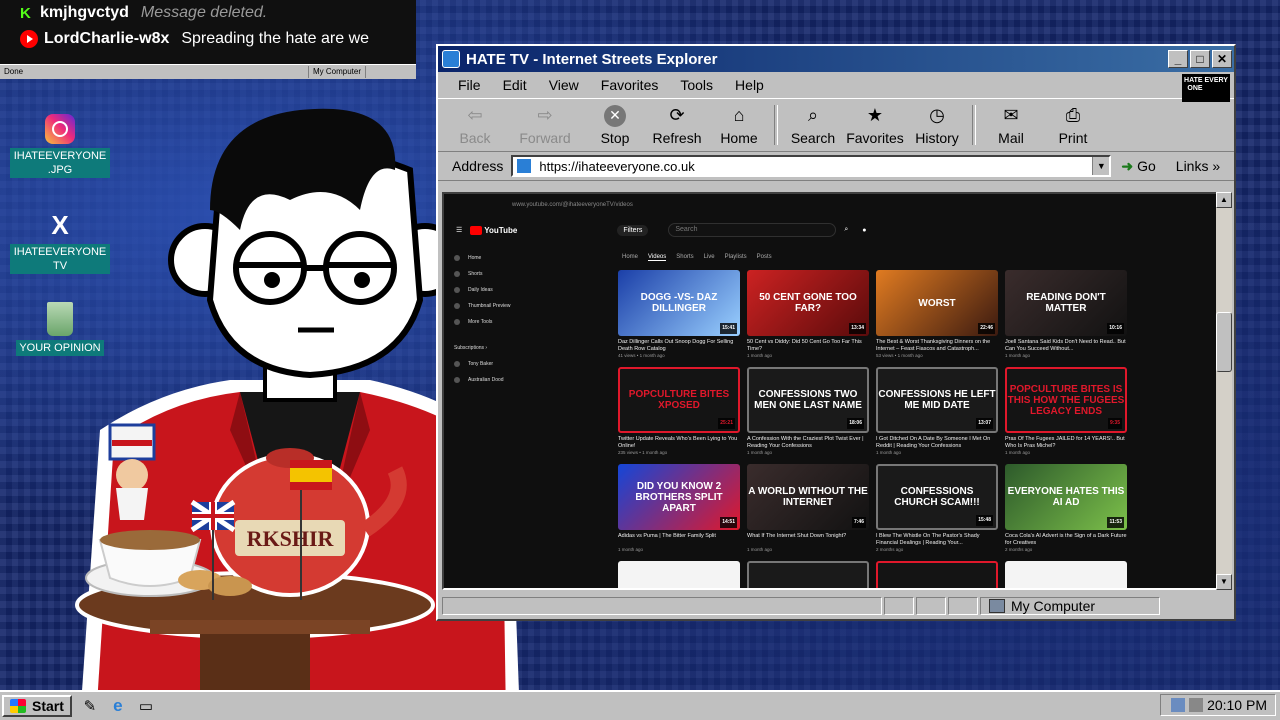  I want to click on sidebar-item-home: Home, so click(499, 258).